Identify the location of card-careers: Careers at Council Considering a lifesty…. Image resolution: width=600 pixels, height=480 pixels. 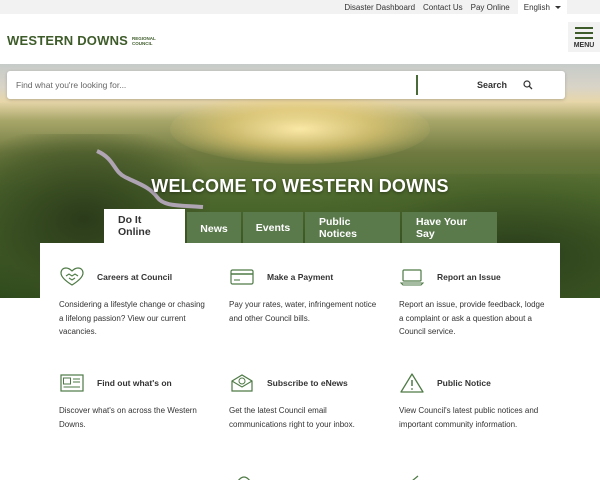
(134, 302).